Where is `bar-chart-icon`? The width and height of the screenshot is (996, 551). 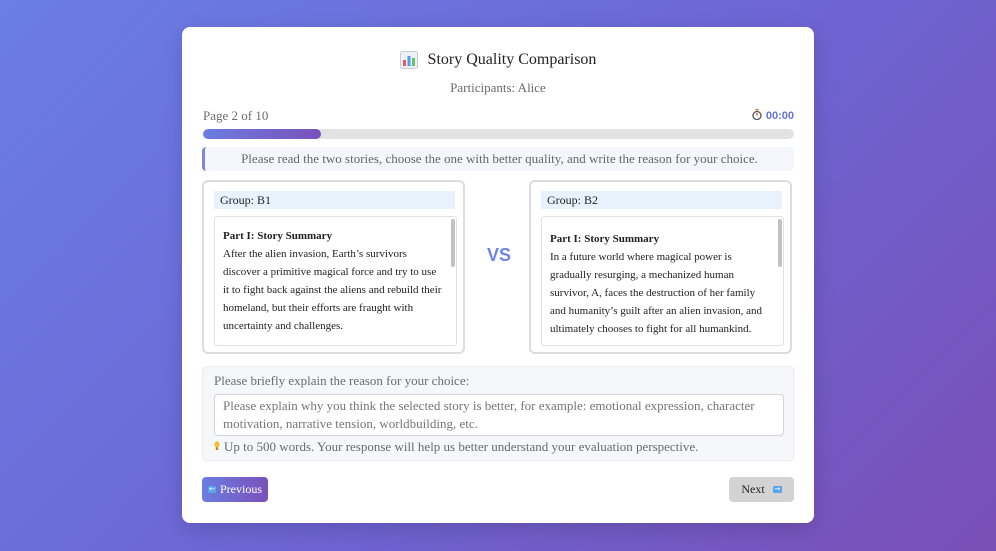
bar-chart-icon is located at coordinates (408, 60).